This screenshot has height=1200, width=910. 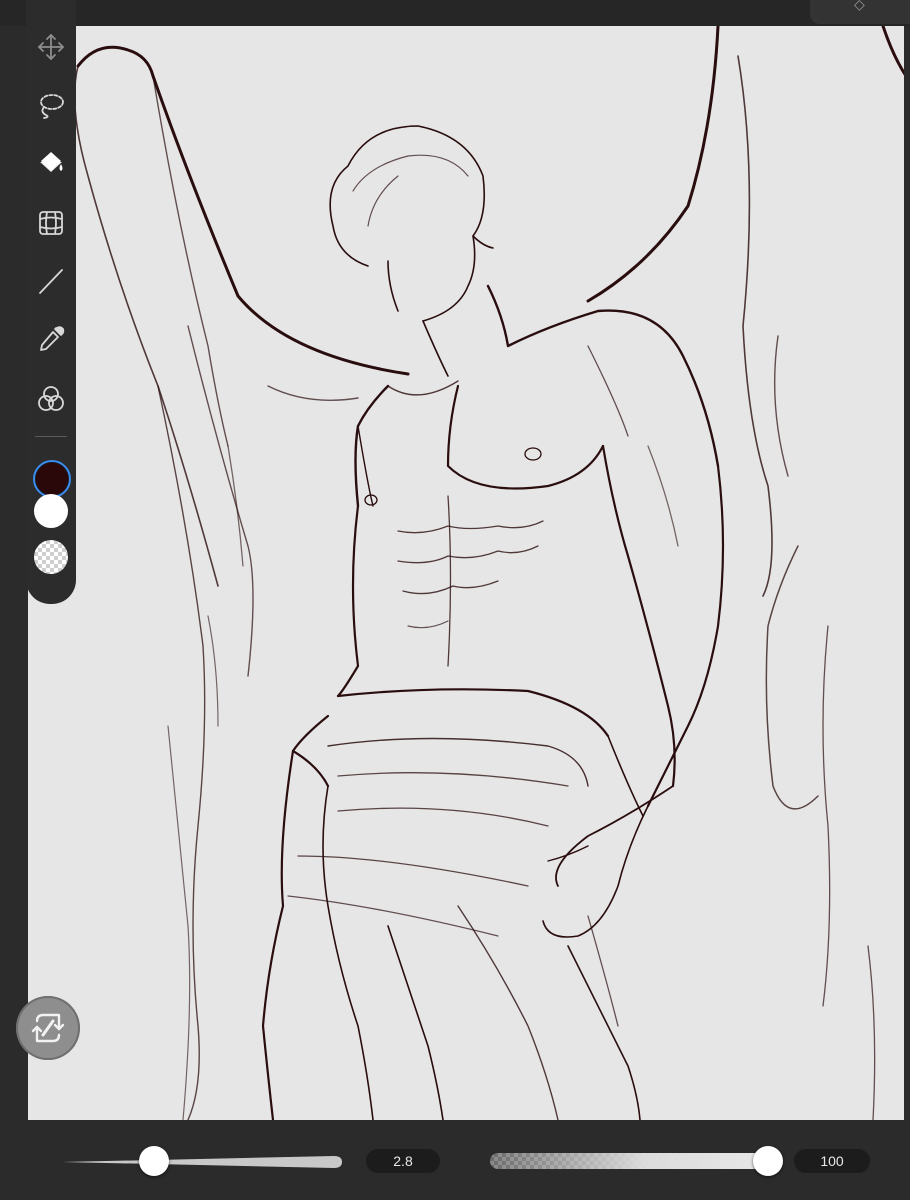 I want to click on grid-transform-icon, so click(x=51, y=223).